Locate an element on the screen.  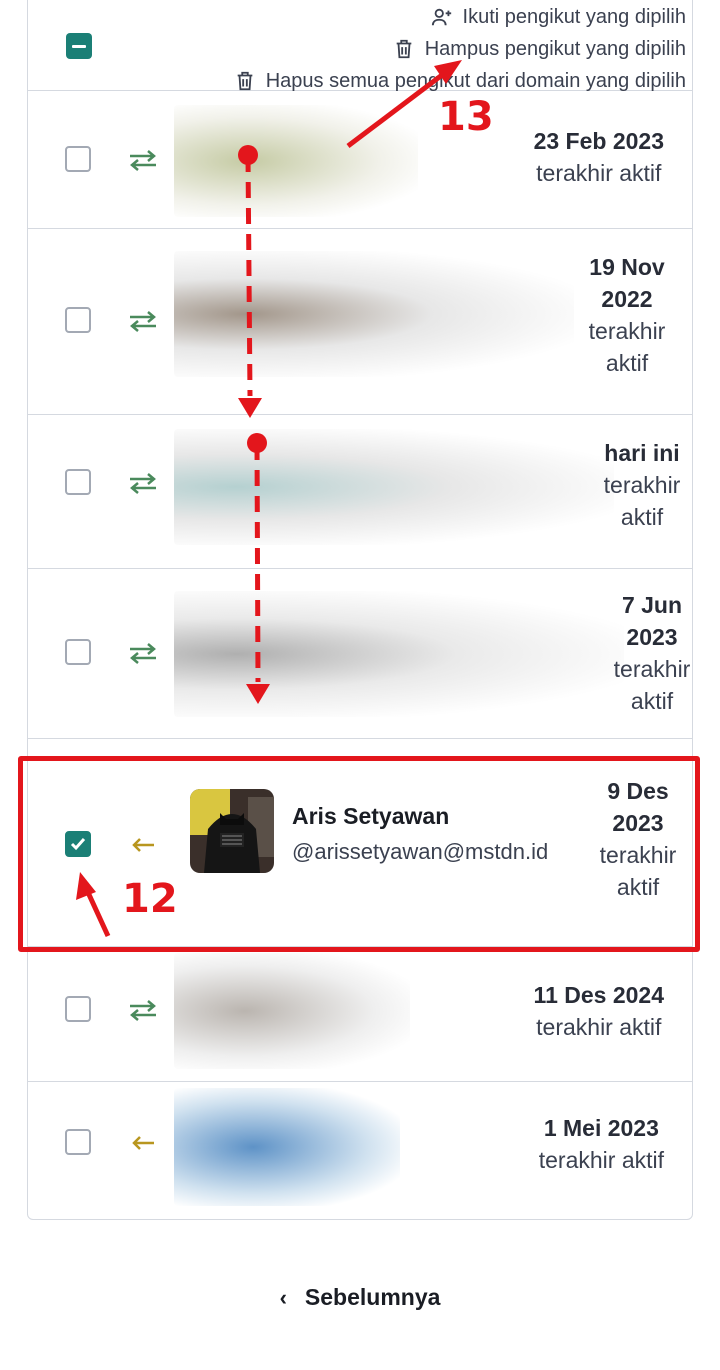
step-13-label: 13 is located at coordinates (466, 117).